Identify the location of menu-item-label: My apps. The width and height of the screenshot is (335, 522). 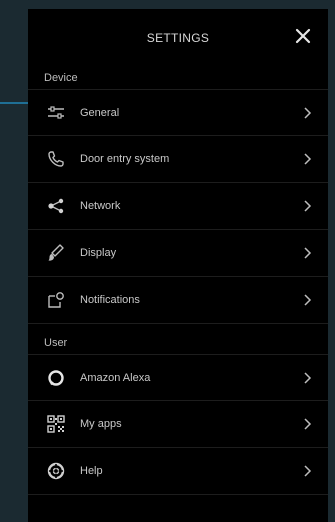
(101, 424).